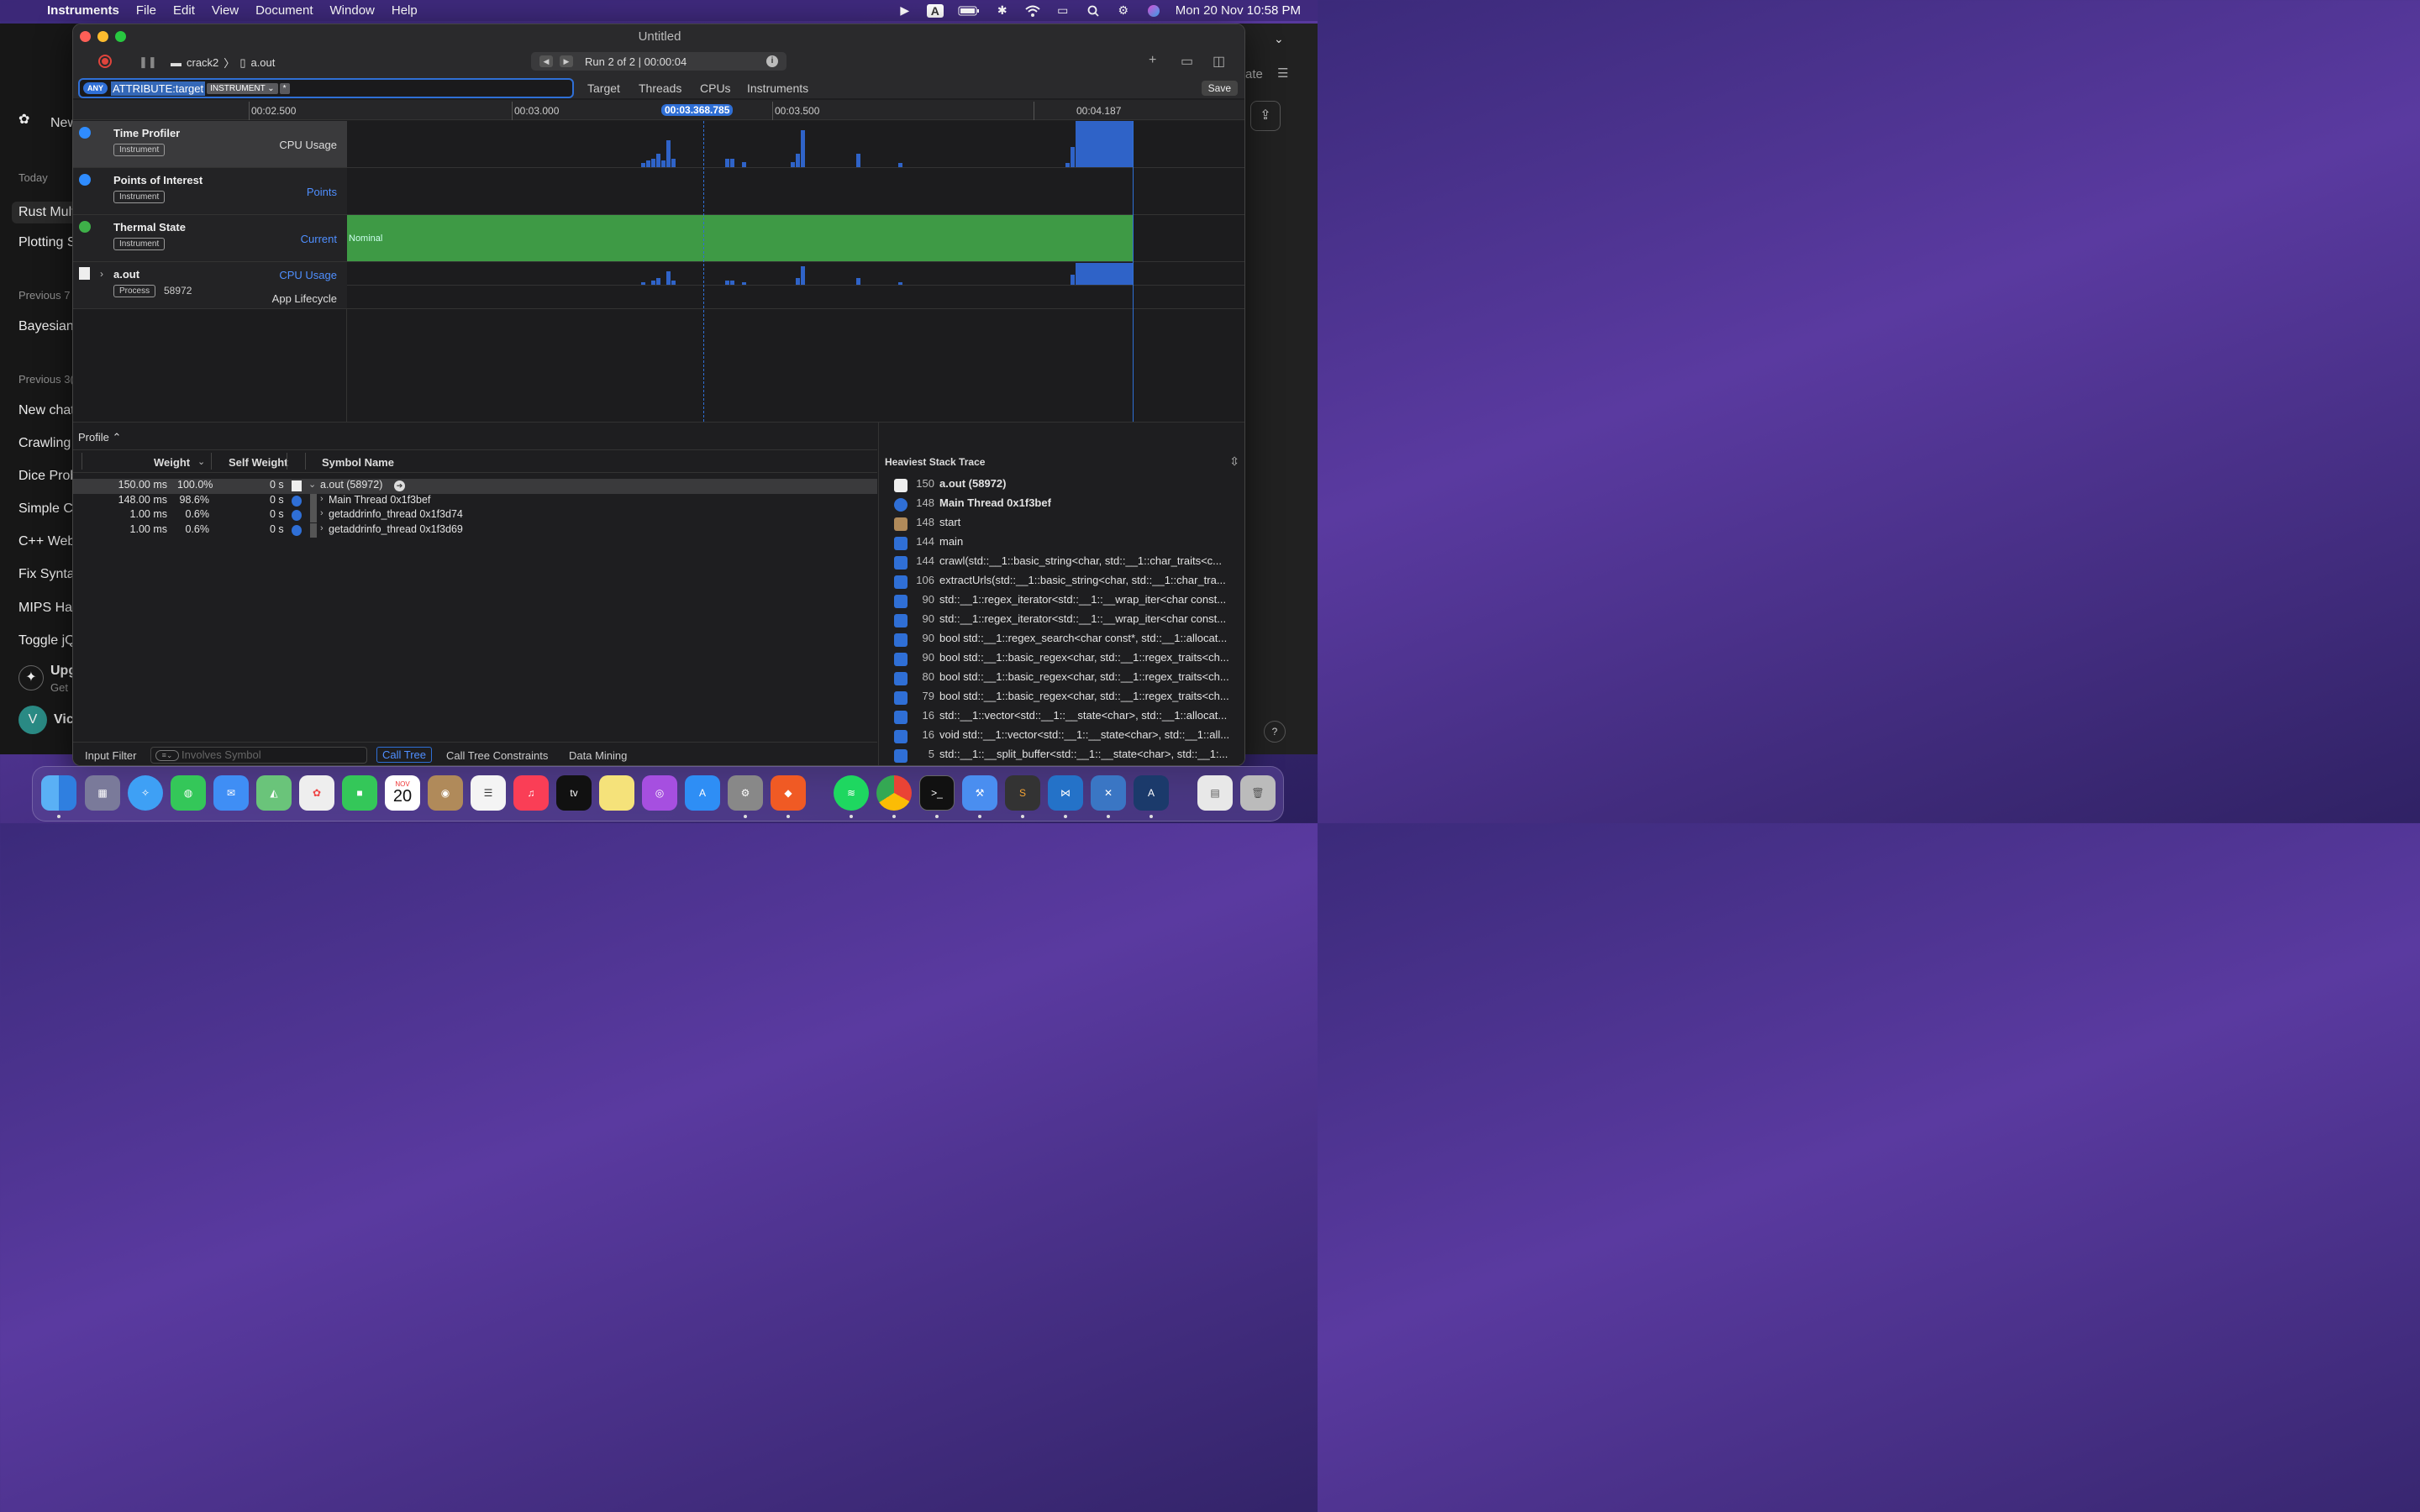 The width and height of the screenshot is (2420, 1512). Describe the element at coordinates (326, 88) in the screenshot. I see `track-filter-field: ANY ATTRIBUTE:target INSTRUMENT ⌄ *` at that location.